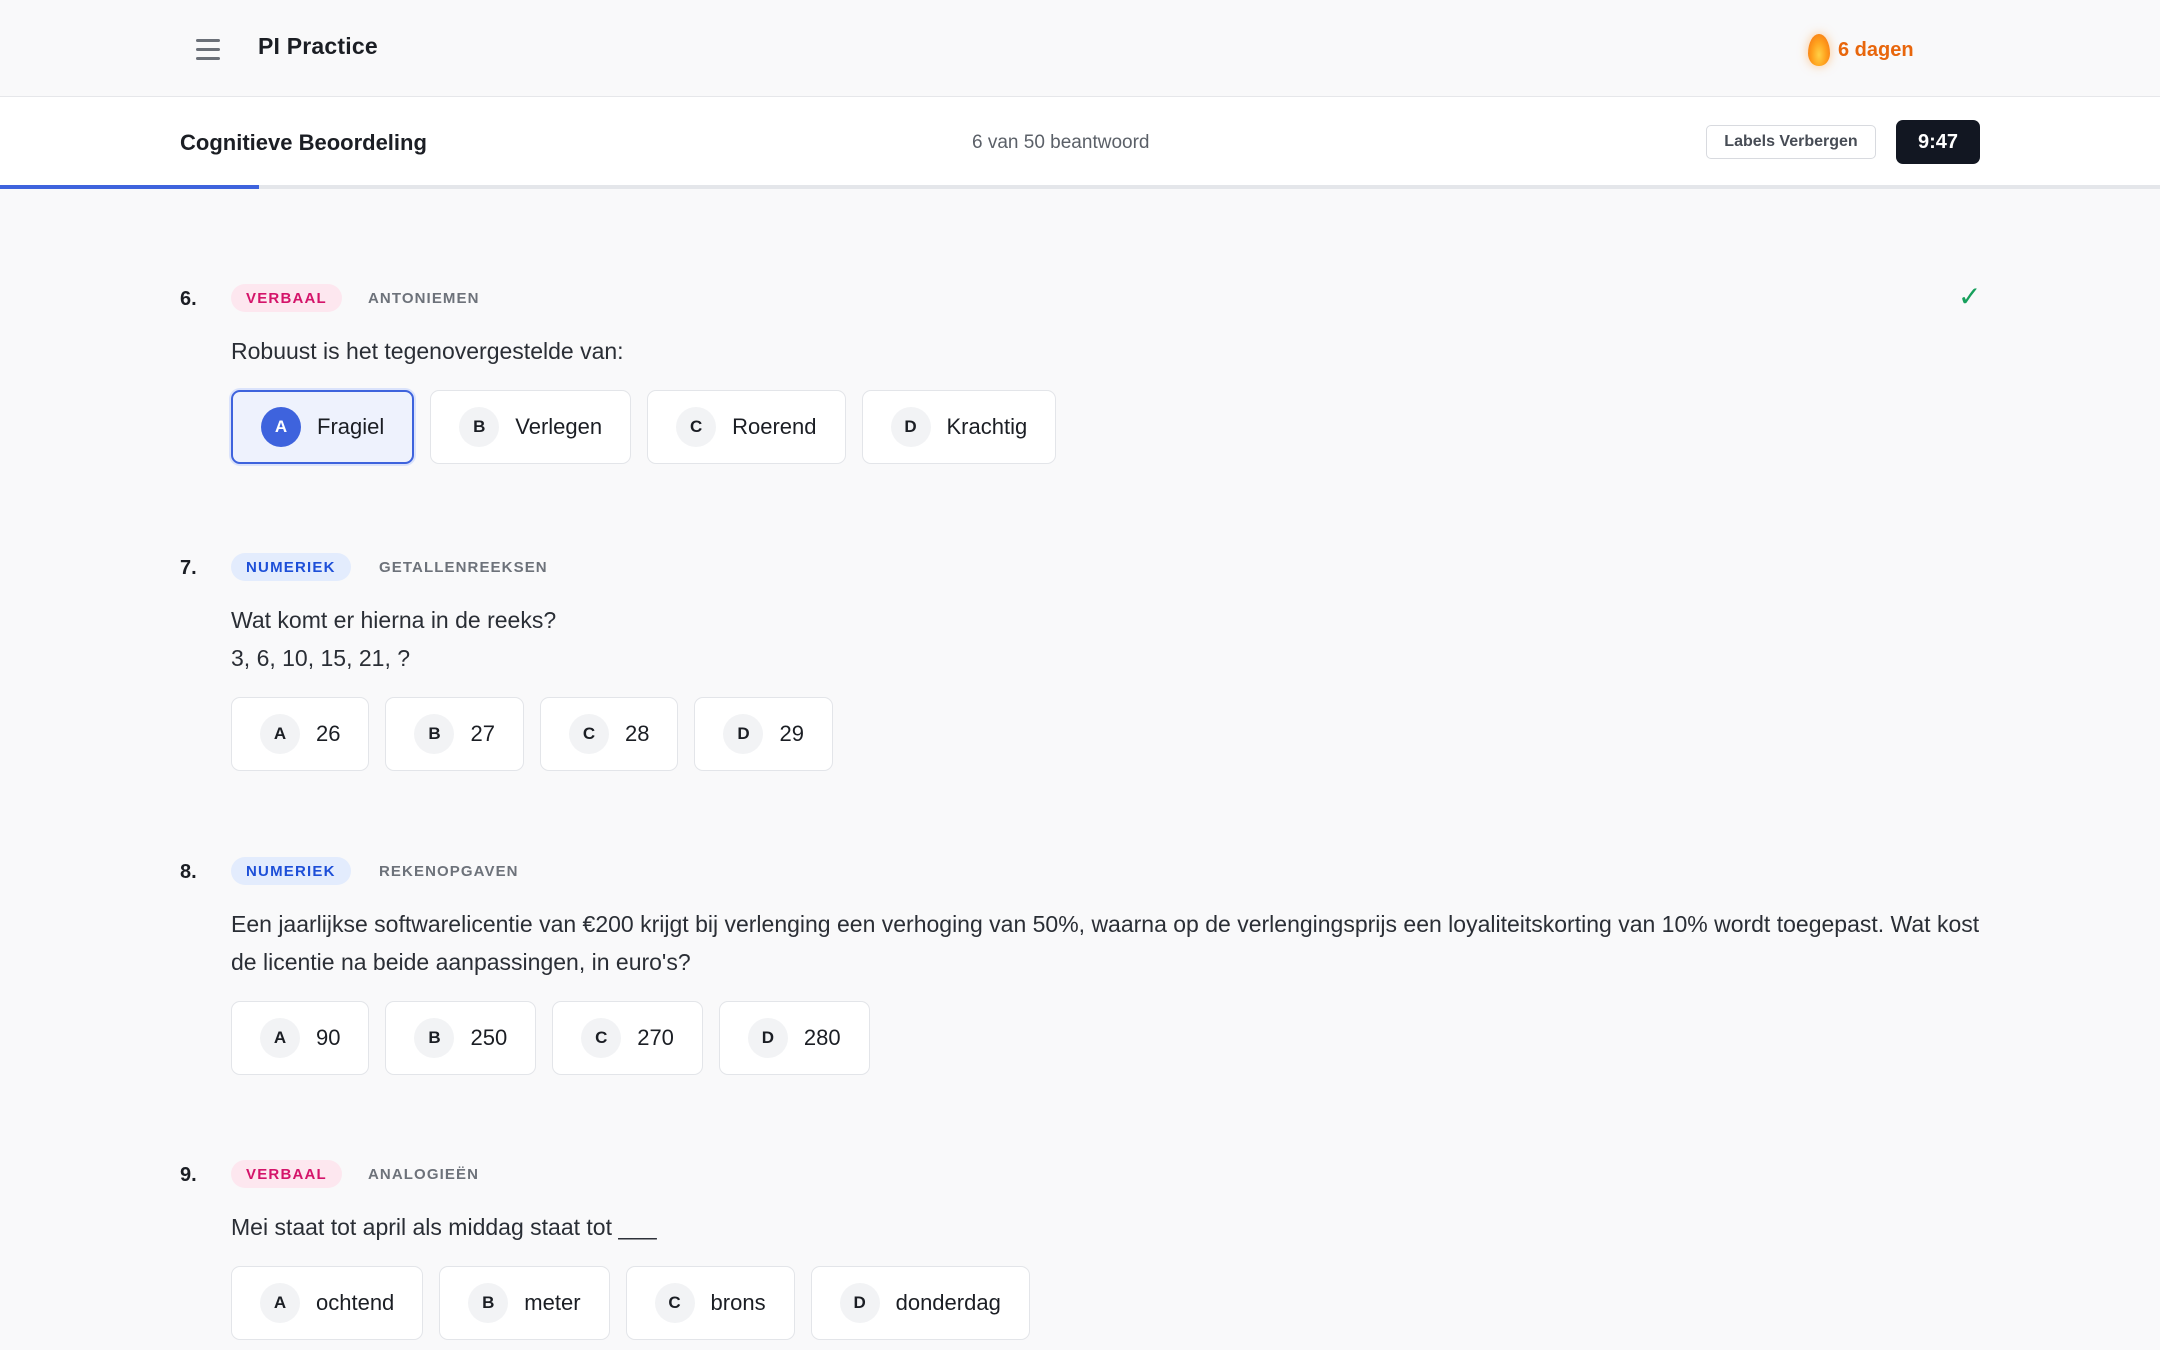 The height and width of the screenshot is (1350, 2160). What do you see at coordinates (303, 142) in the screenshot?
I see `quiz-title: Cognitieve Beoordeling` at bounding box center [303, 142].